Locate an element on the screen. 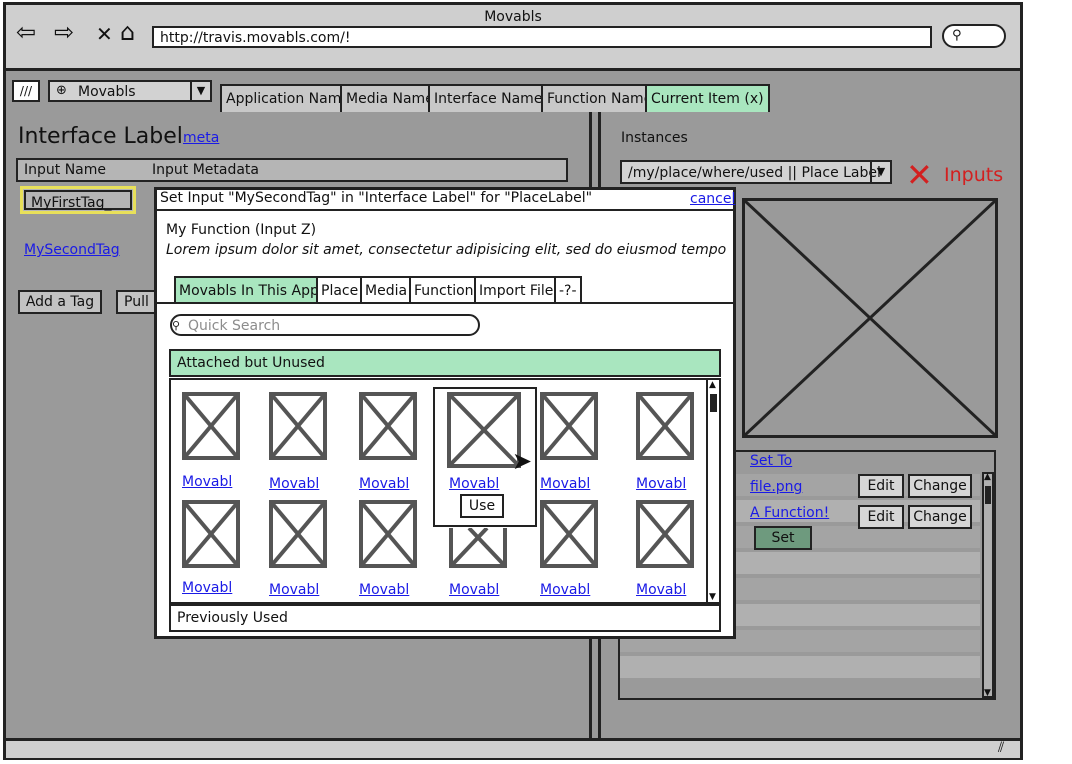  cancel-link: cancel is located at coordinates (712, 199).